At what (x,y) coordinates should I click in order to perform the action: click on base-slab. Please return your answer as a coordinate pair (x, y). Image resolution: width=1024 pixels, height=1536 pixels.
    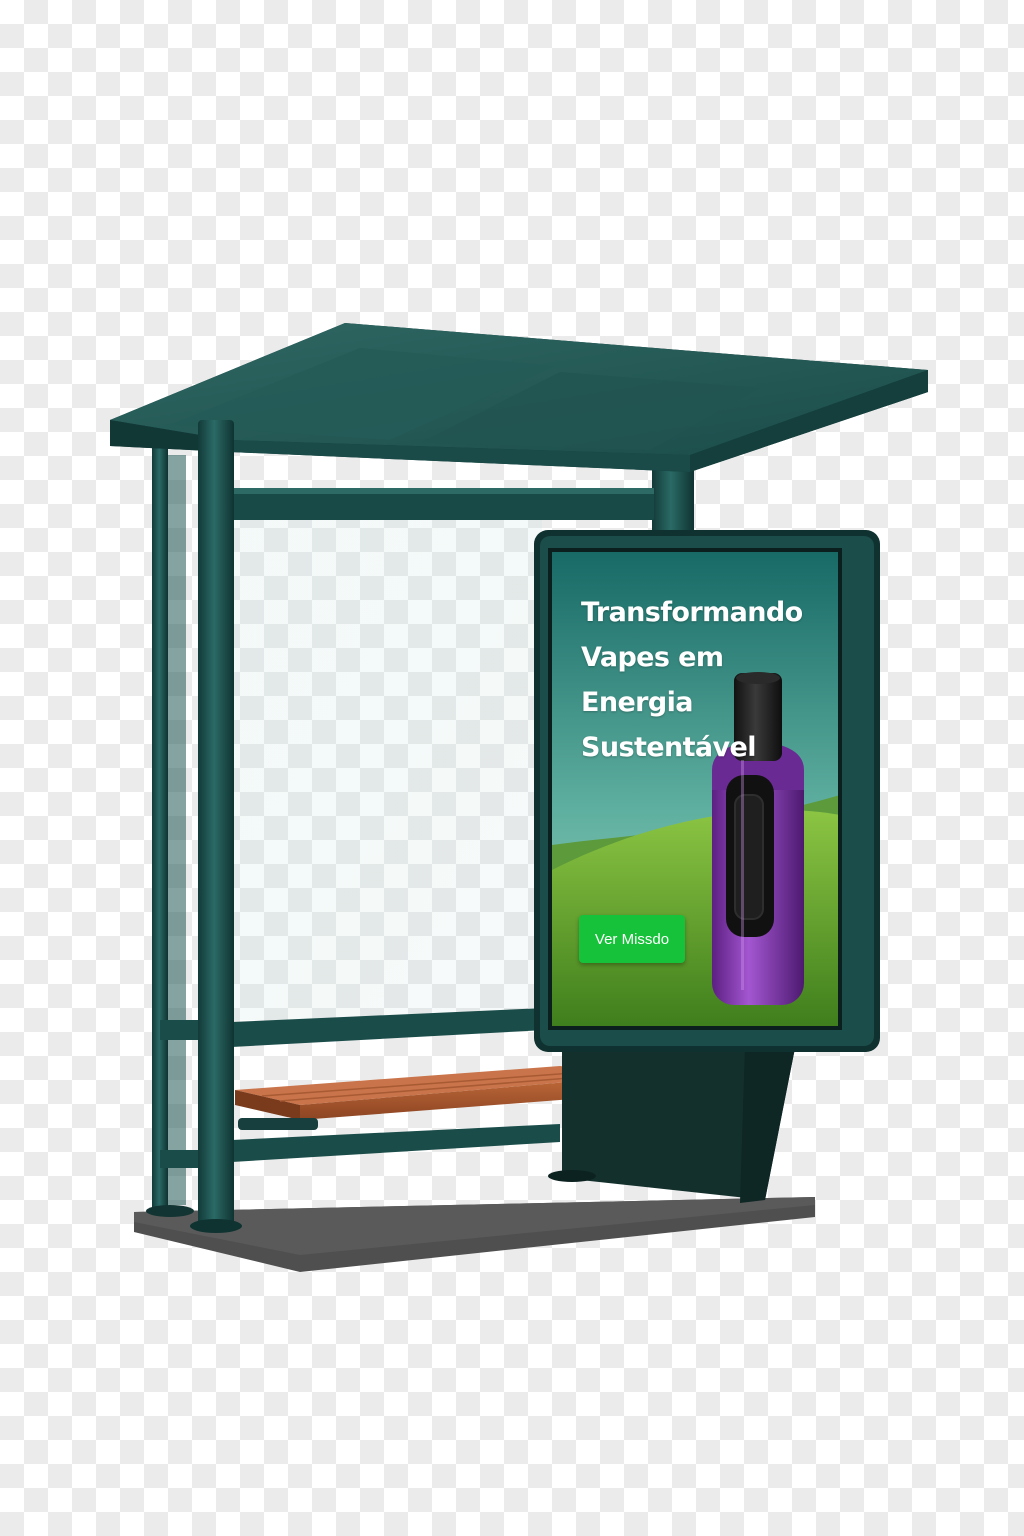
    Looking at the image, I should click on (474, 1234).